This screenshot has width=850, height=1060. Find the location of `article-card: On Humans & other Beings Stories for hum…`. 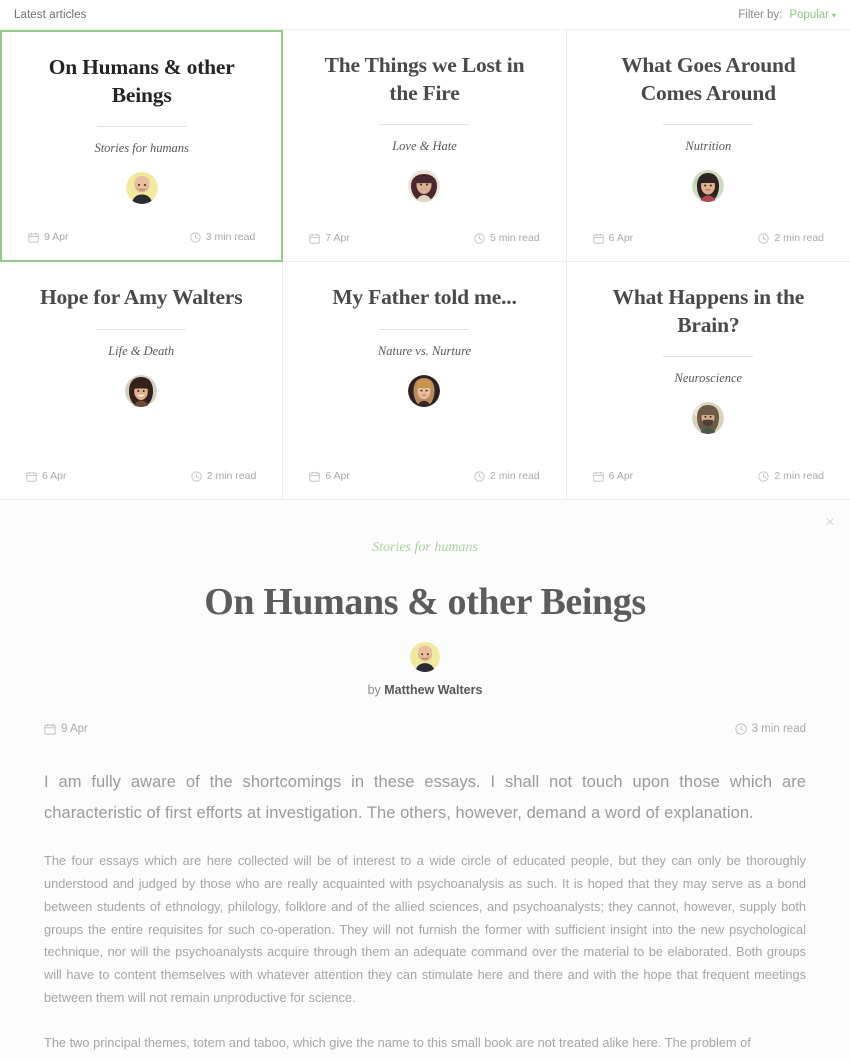

article-card: On Humans & other Beings Stories for hum… is located at coordinates (142, 146).